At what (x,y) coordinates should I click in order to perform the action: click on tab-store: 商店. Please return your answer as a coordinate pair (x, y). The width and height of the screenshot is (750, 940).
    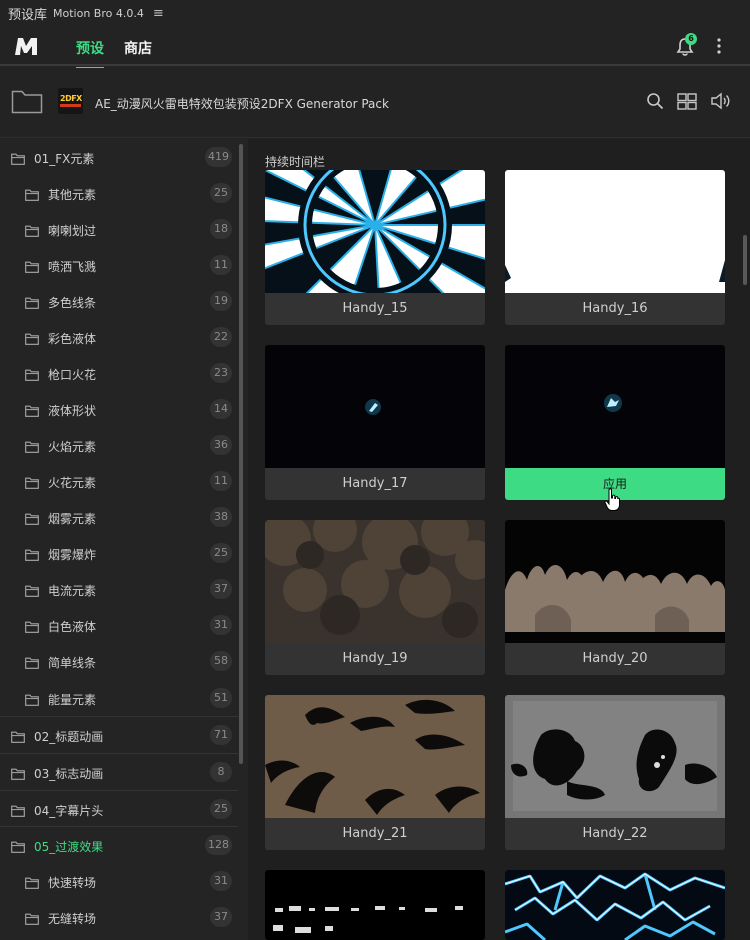
    Looking at the image, I should click on (138, 48).